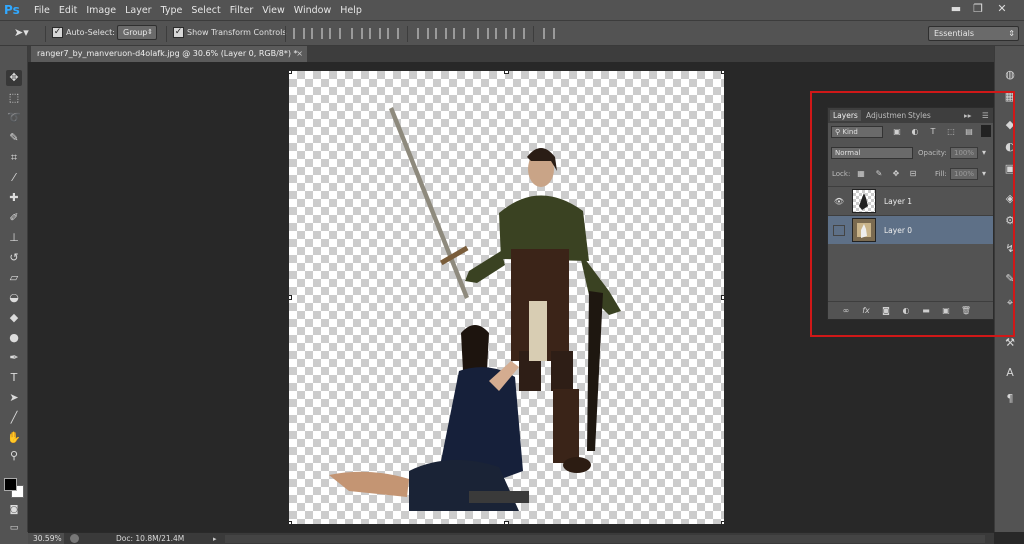  Describe the element at coordinates (969, 132) in the screenshot. I see `filter-smart-object-icon: ▤` at that location.